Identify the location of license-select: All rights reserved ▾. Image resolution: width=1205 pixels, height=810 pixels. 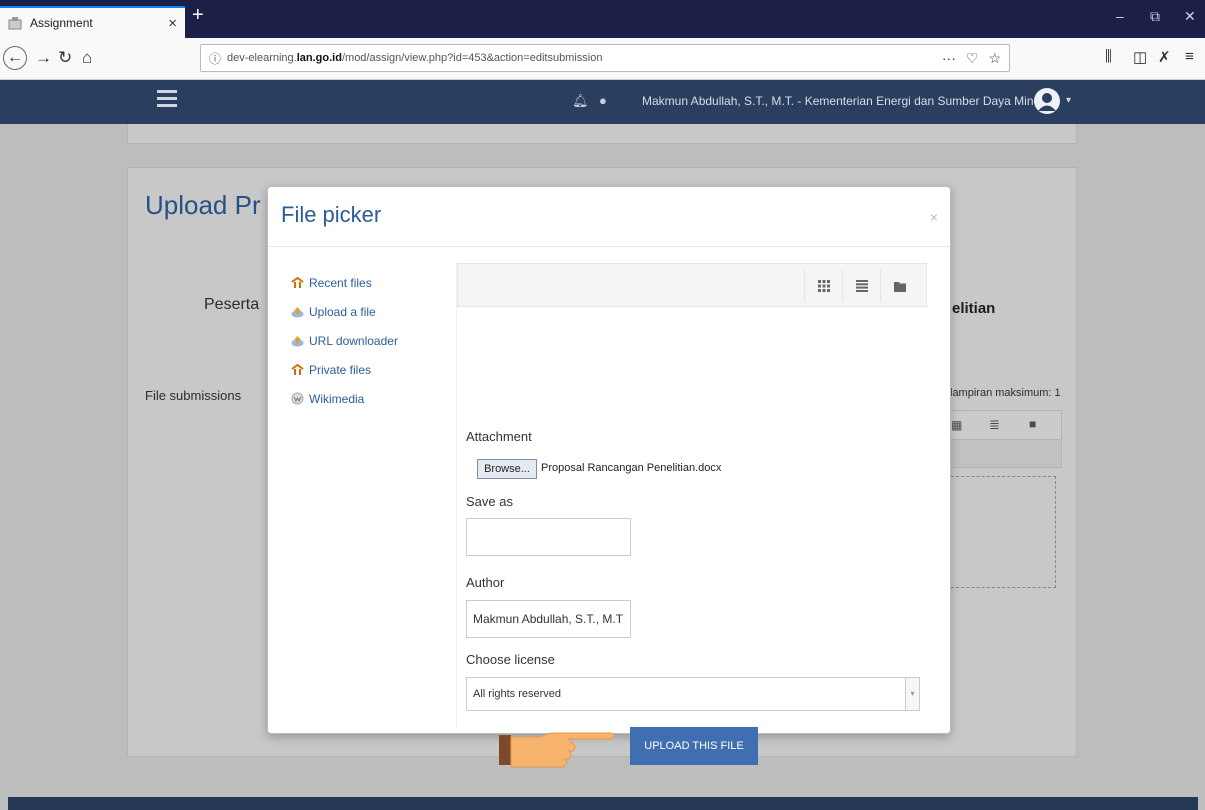
(693, 694).